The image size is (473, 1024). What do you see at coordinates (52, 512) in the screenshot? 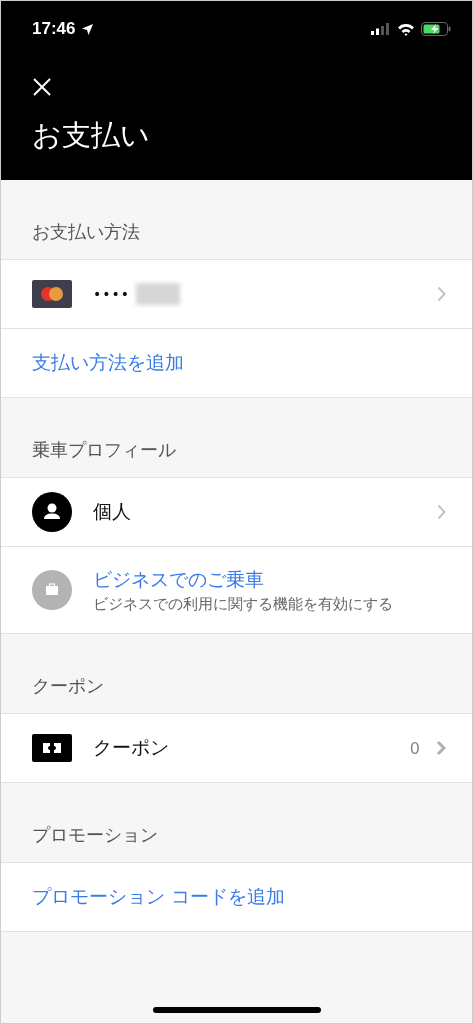
I see `person-icon` at bounding box center [52, 512].